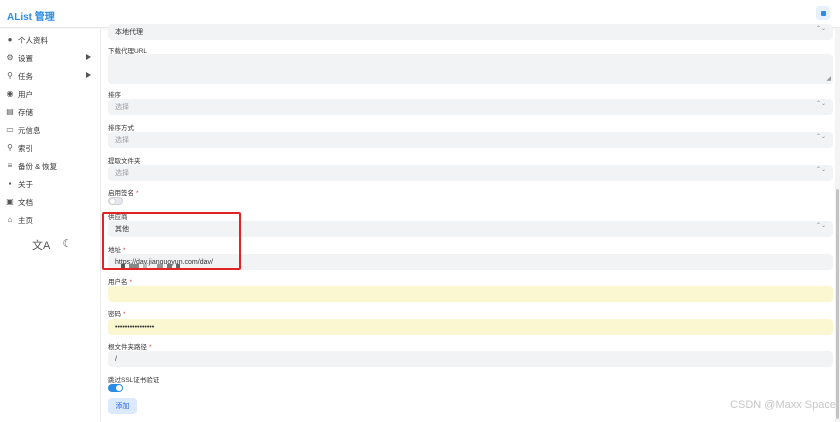 This screenshot has width=840, height=422. Describe the element at coordinates (114, 314) in the screenshot. I see `password-label-text: 密码` at that location.